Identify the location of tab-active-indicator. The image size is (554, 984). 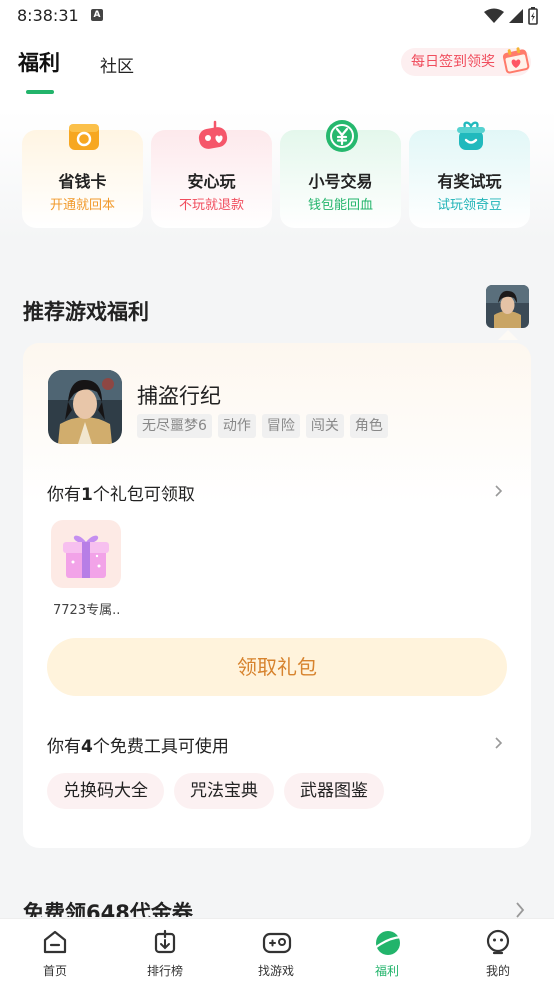
(40, 92).